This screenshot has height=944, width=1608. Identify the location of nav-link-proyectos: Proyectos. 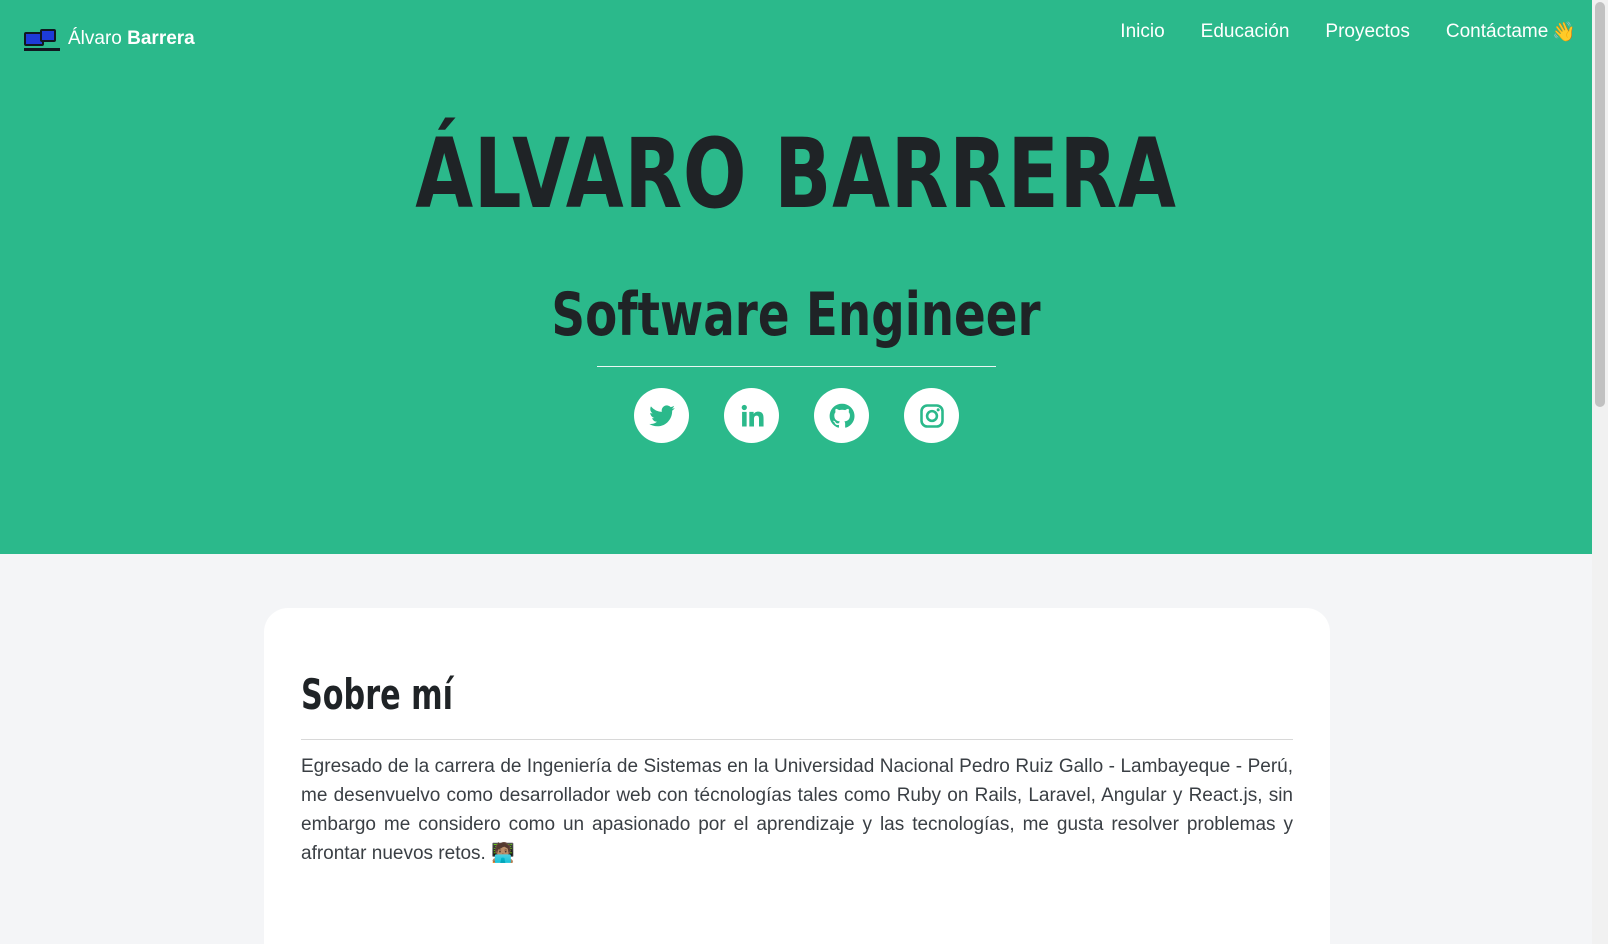
(1367, 32).